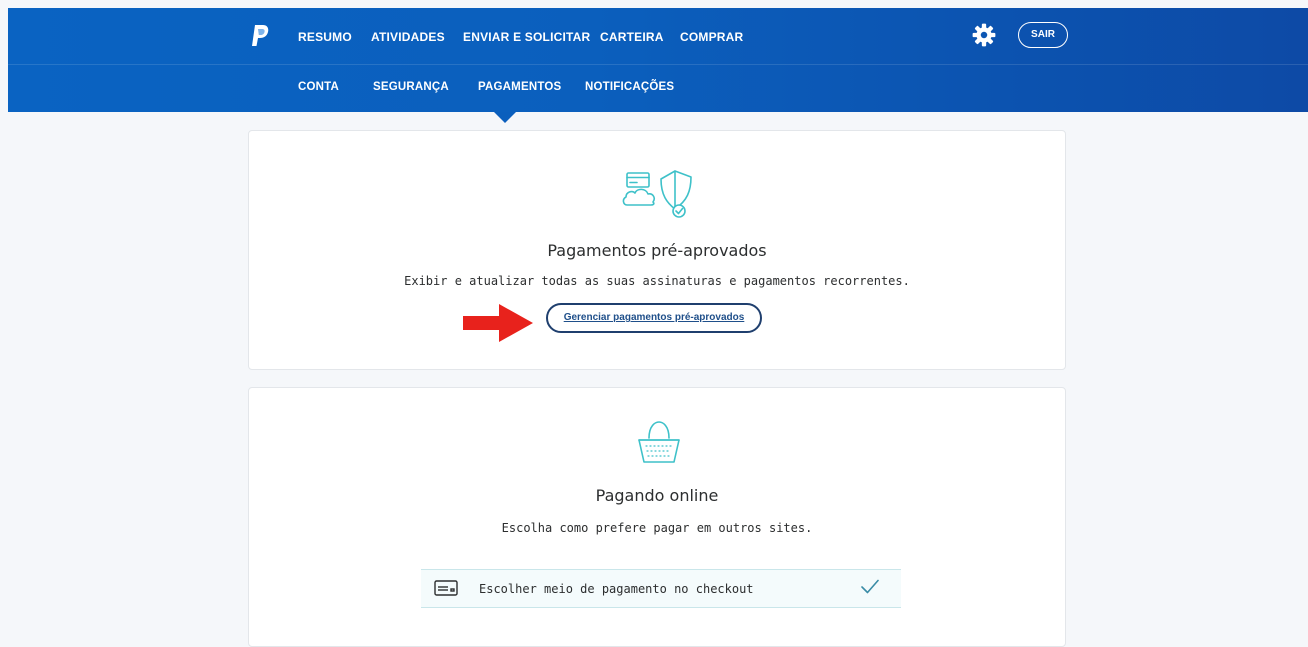 The image size is (1308, 647). Describe the element at coordinates (260, 36) in the screenshot. I see `paypal-logo-icon` at that location.